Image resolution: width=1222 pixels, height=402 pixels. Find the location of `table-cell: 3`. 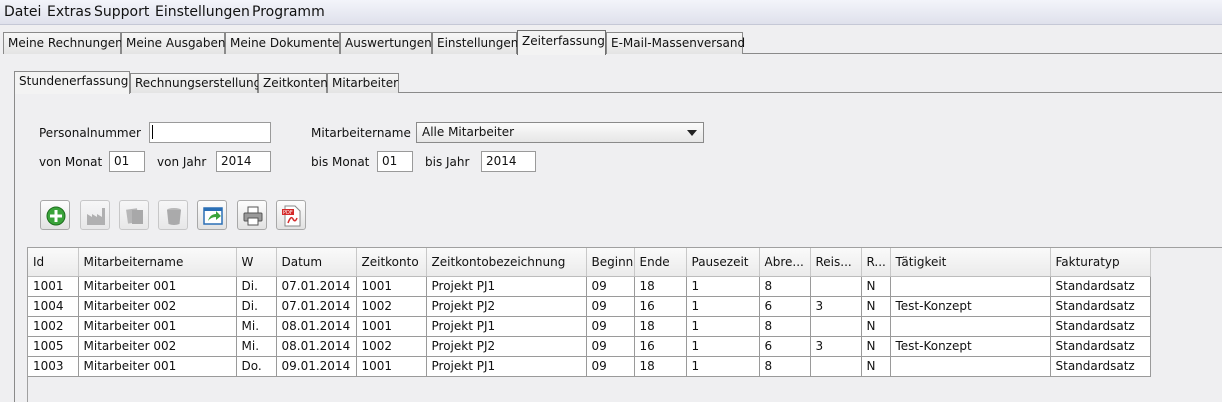

table-cell: 3 is located at coordinates (836, 346).